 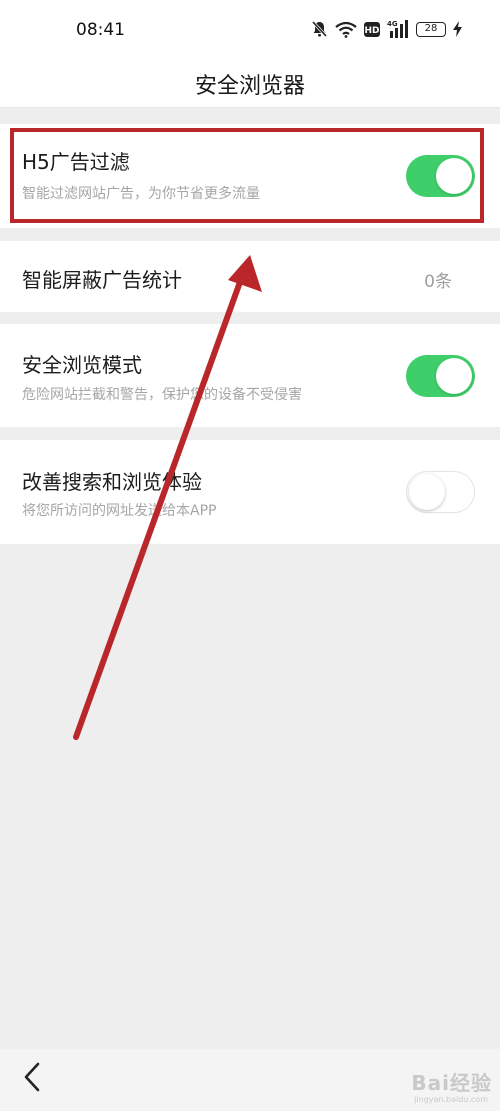 What do you see at coordinates (457, 29) in the screenshot?
I see `charging-bolt-icon` at bounding box center [457, 29].